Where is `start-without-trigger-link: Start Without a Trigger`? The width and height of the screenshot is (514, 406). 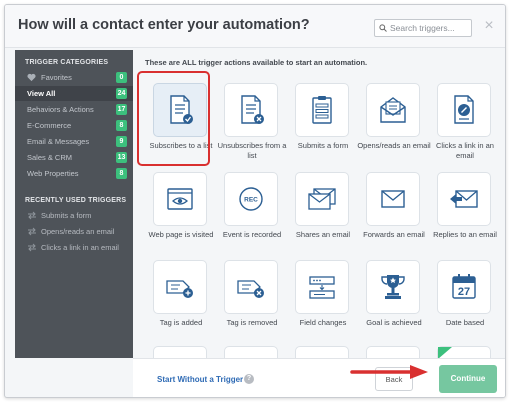 start-without-trigger-link: Start Without a Trigger is located at coordinates (200, 379).